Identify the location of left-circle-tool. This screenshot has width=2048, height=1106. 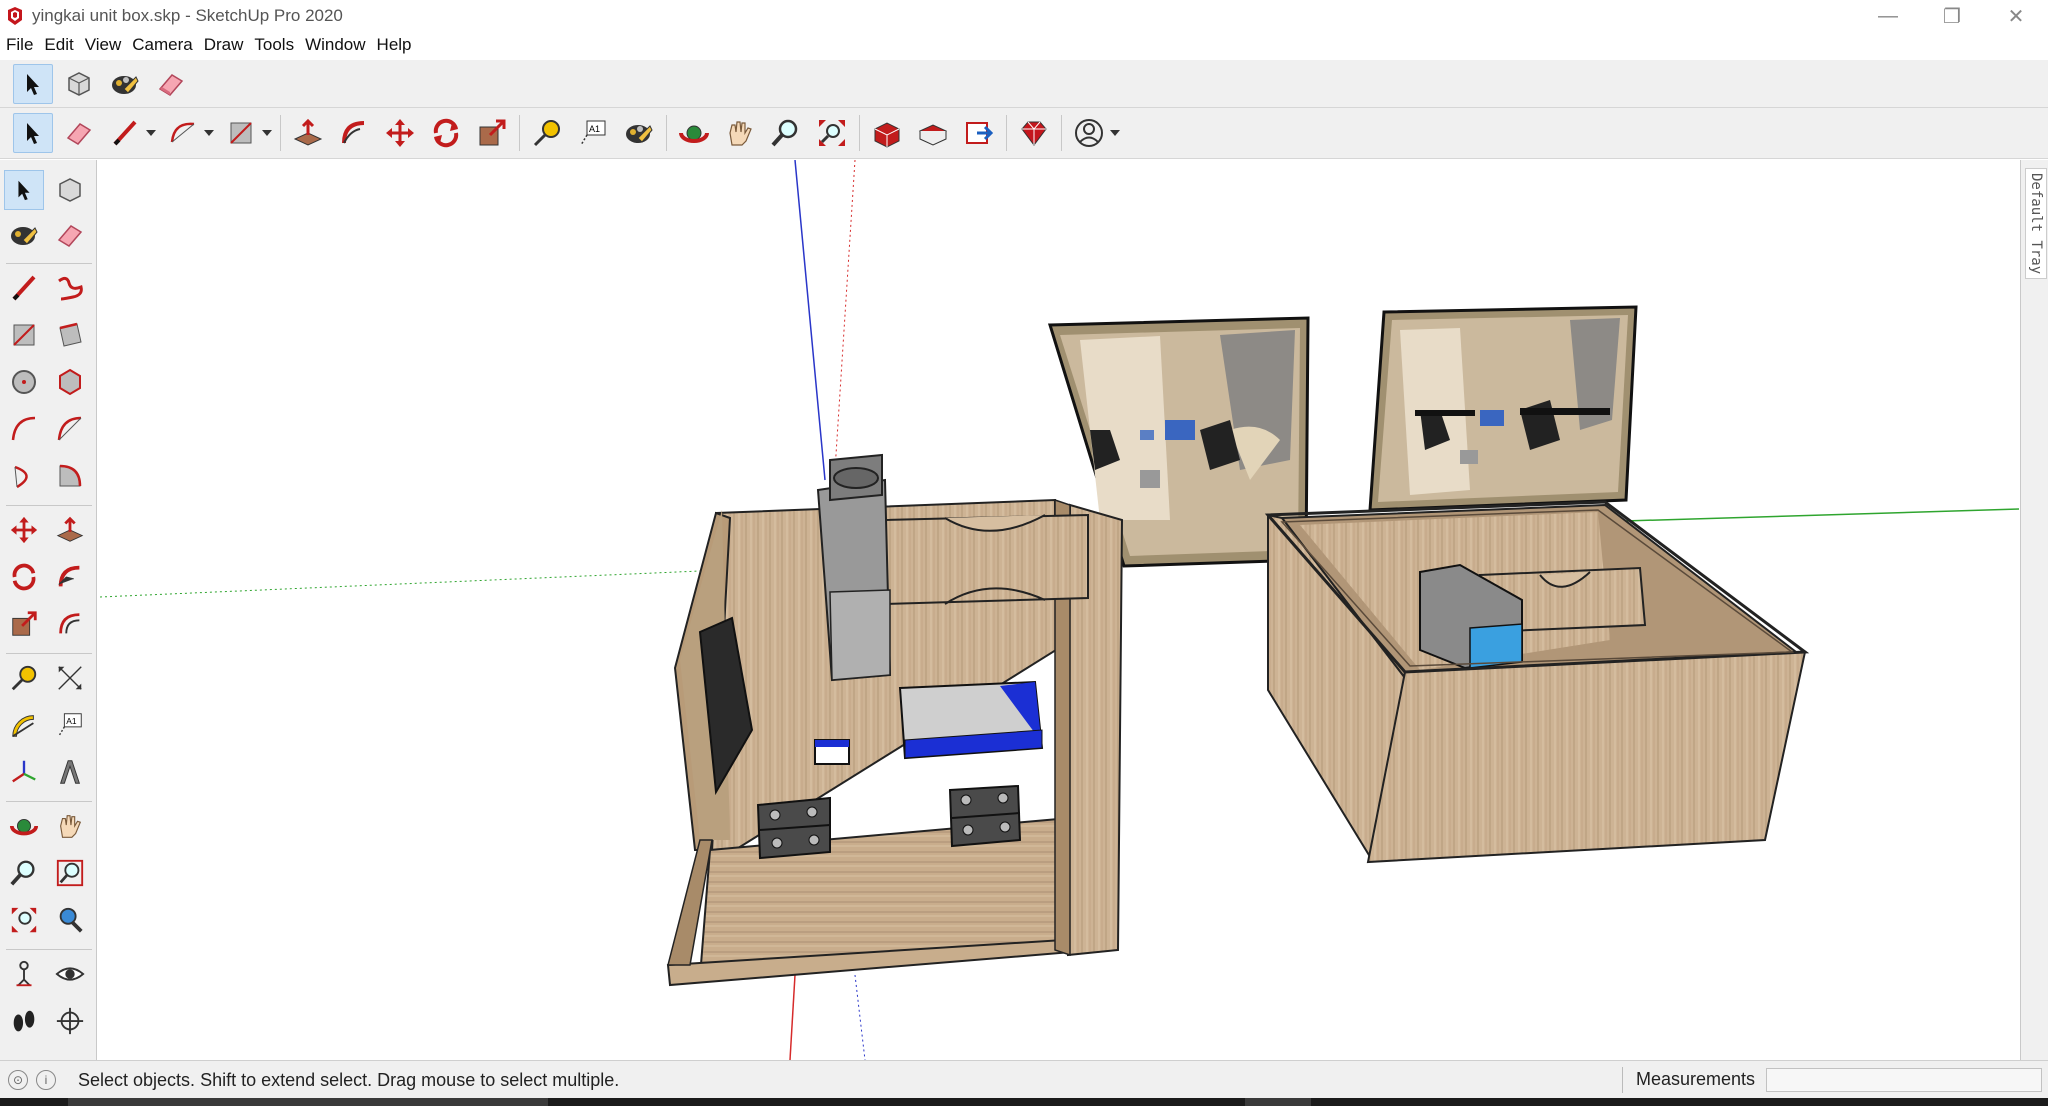
(24, 382).